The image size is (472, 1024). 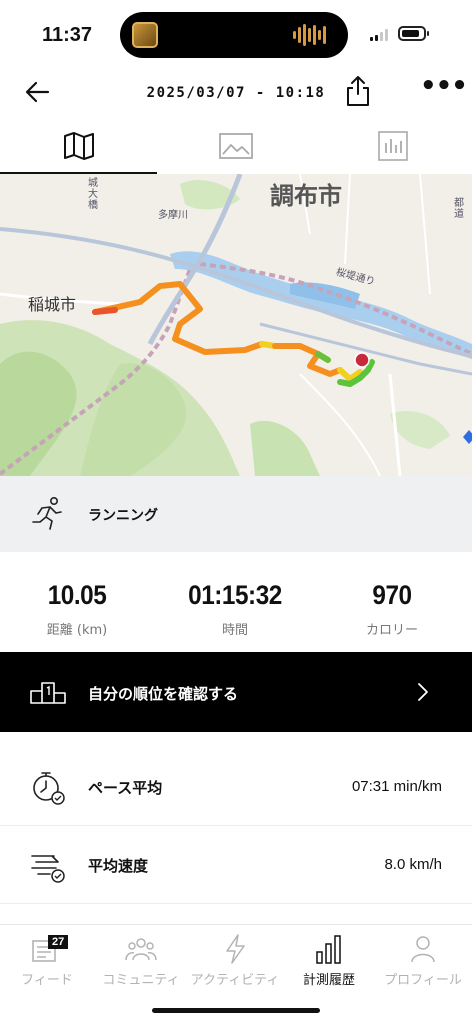 What do you see at coordinates (309, 35) in the screenshot?
I see `audio-waveform-icon` at bounding box center [309, 35].